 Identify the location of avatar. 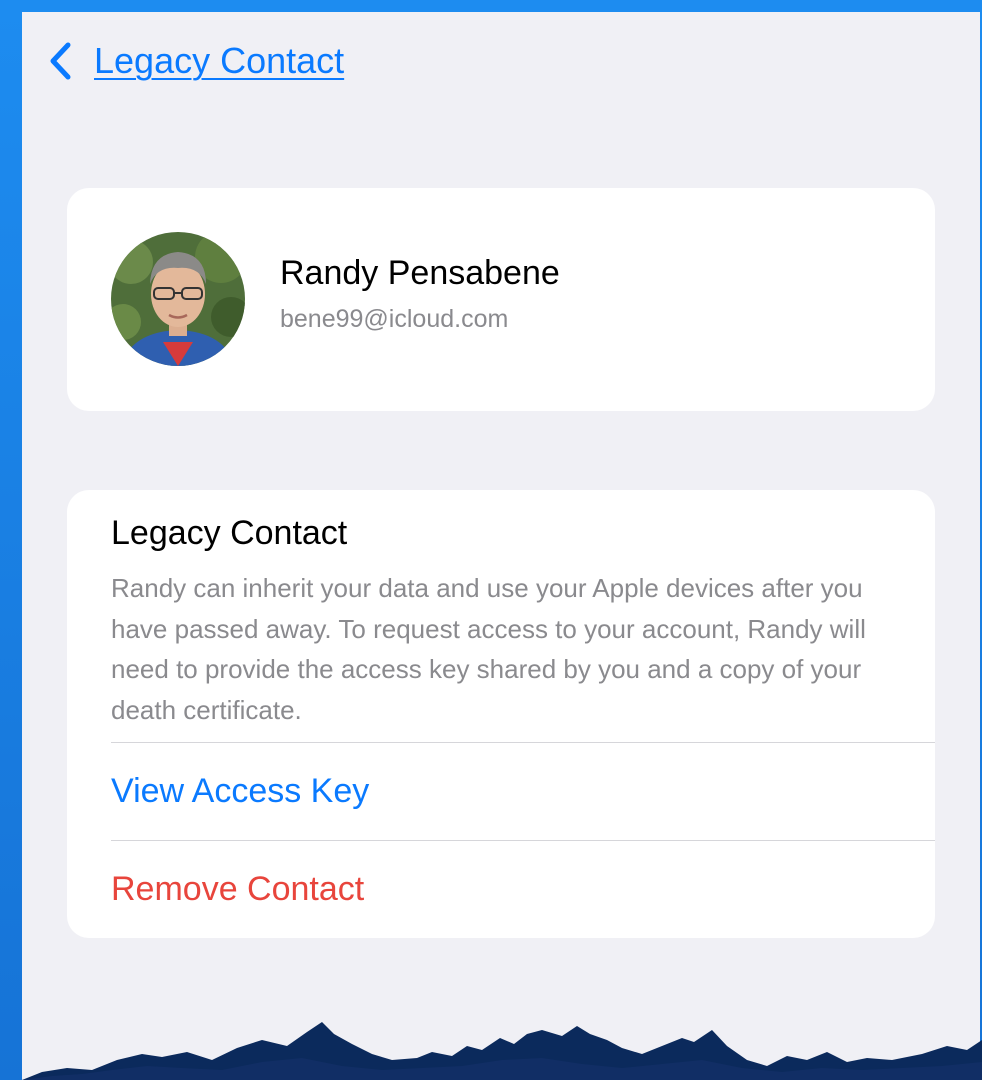
(178, 299).